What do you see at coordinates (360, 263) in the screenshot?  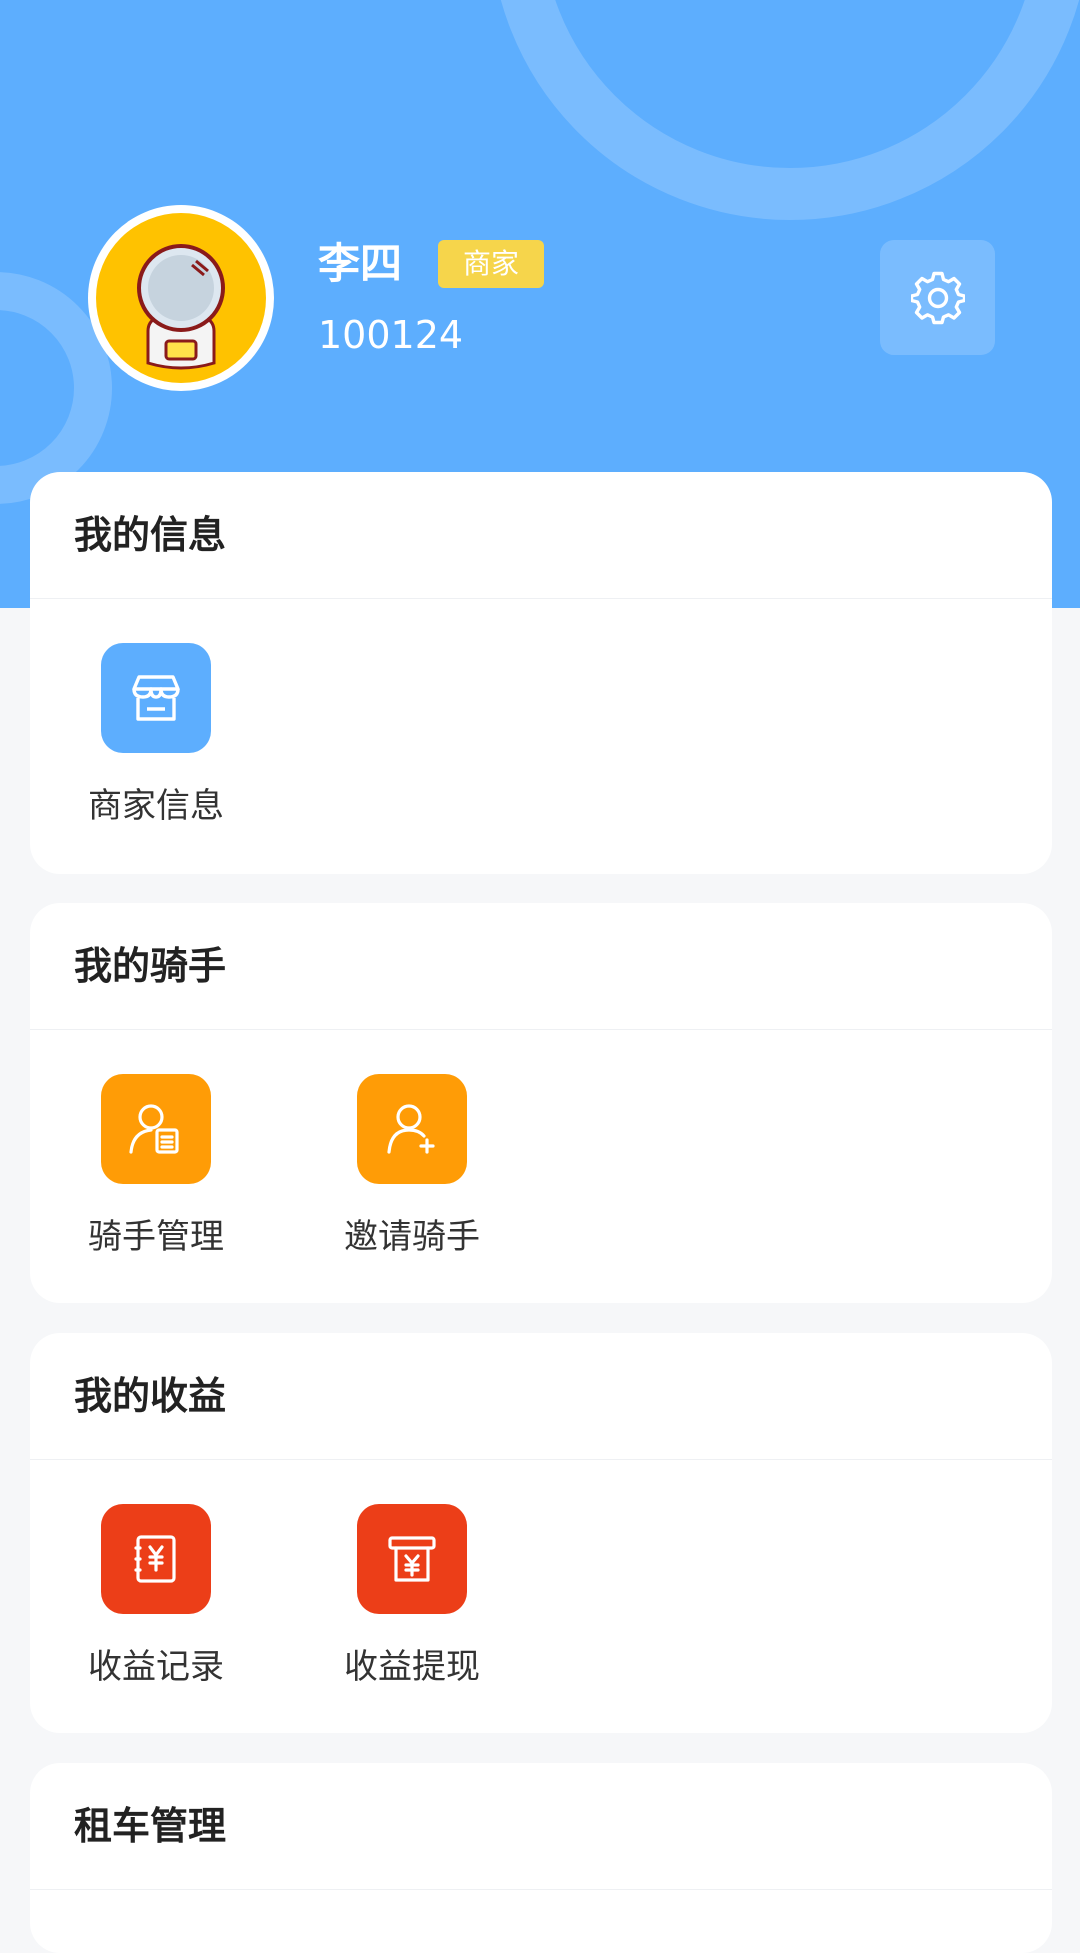 I see `user-name: 李四` at bounding box center [360, 263].